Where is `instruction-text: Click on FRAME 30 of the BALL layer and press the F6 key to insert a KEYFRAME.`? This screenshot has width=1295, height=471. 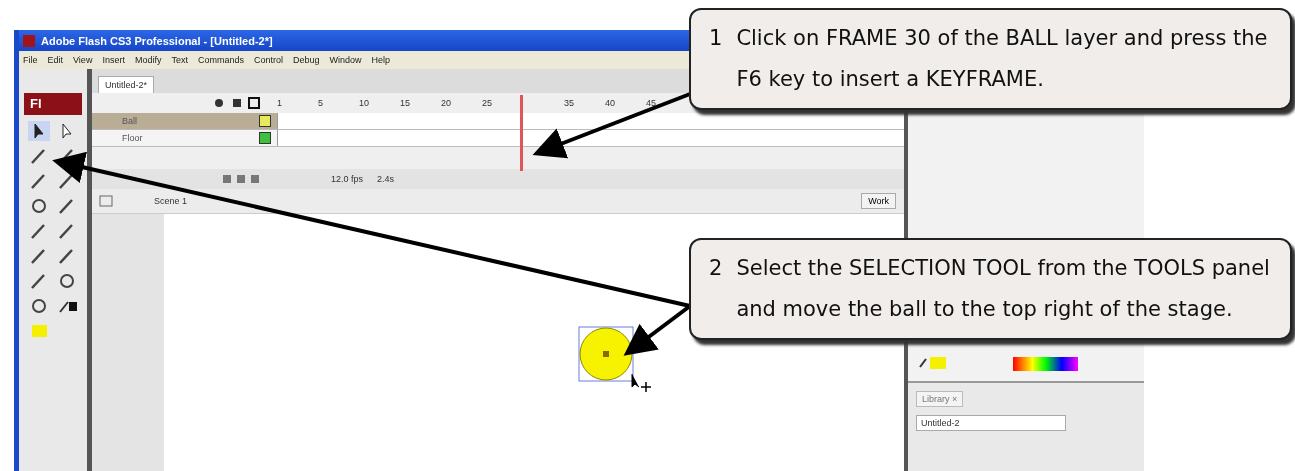
instruction-text: Click on FRAME 30 of the BALL layer and press the F6 key to insert a KEYFRAME. is located at coordinates (1002, 59).